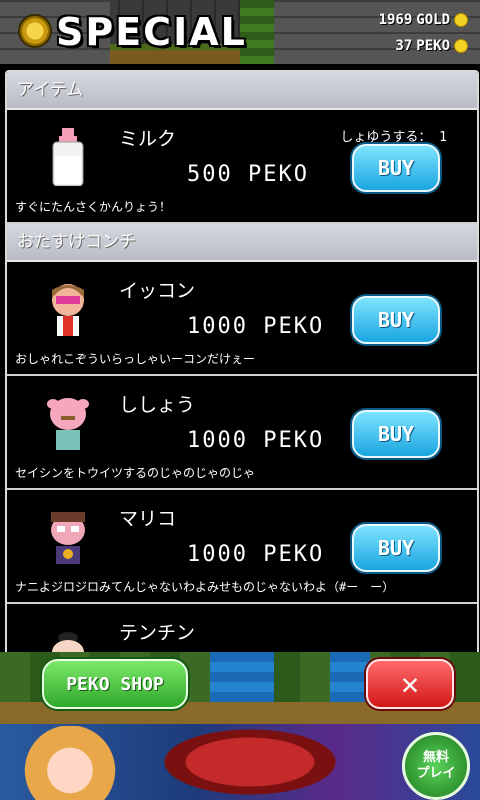 The width and height of the screenshot is (480, 800). Describe the element at coordinates (377, 32) in the screenshot. I see `brick-wall-right` at that location.